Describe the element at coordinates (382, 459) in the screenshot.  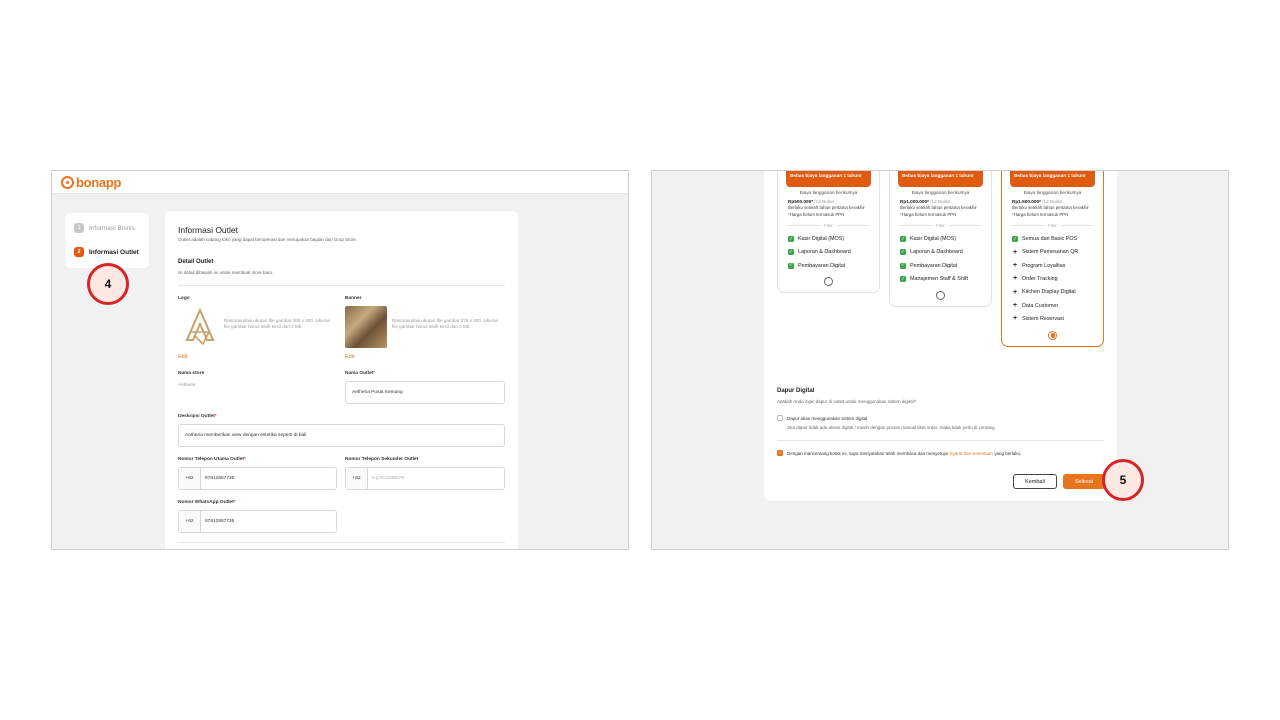
I see `phone-second-label: Nomor Telepon Sekunder Outlet` at that location.